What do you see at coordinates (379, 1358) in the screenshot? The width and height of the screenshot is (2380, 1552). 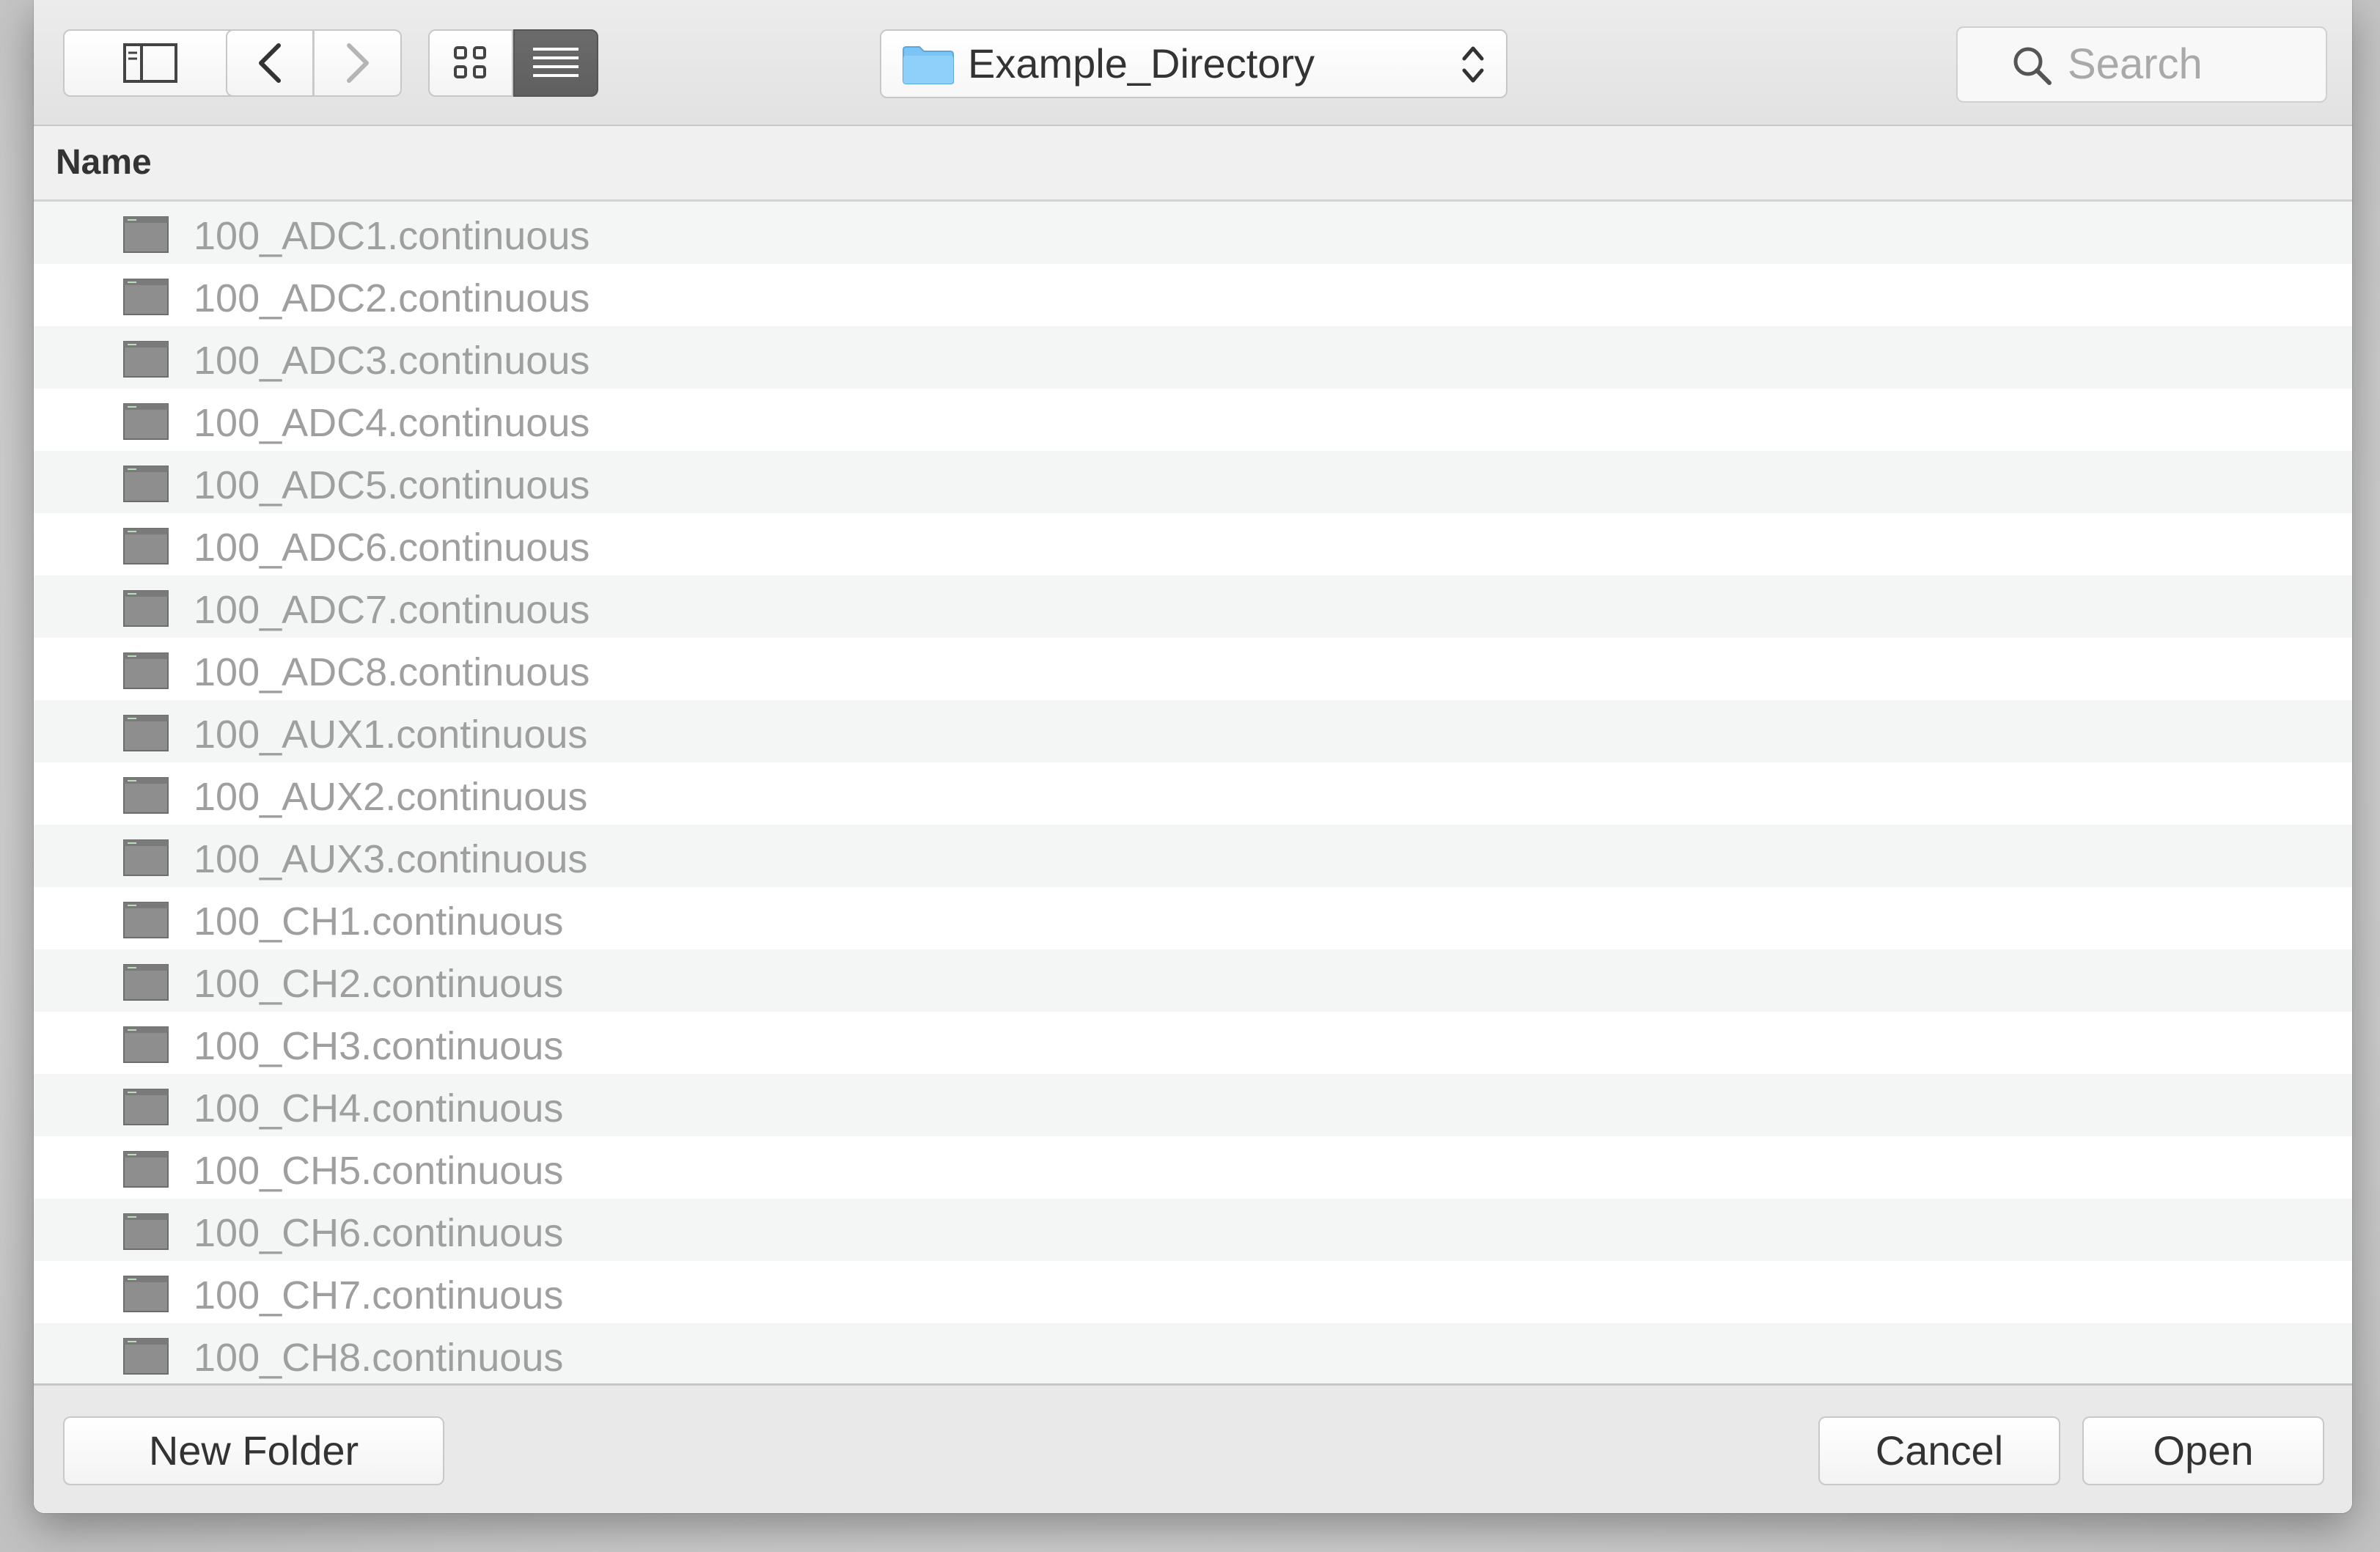 I see `file-name: 100_CH8.continuous` at bounding box center [379, 1358].